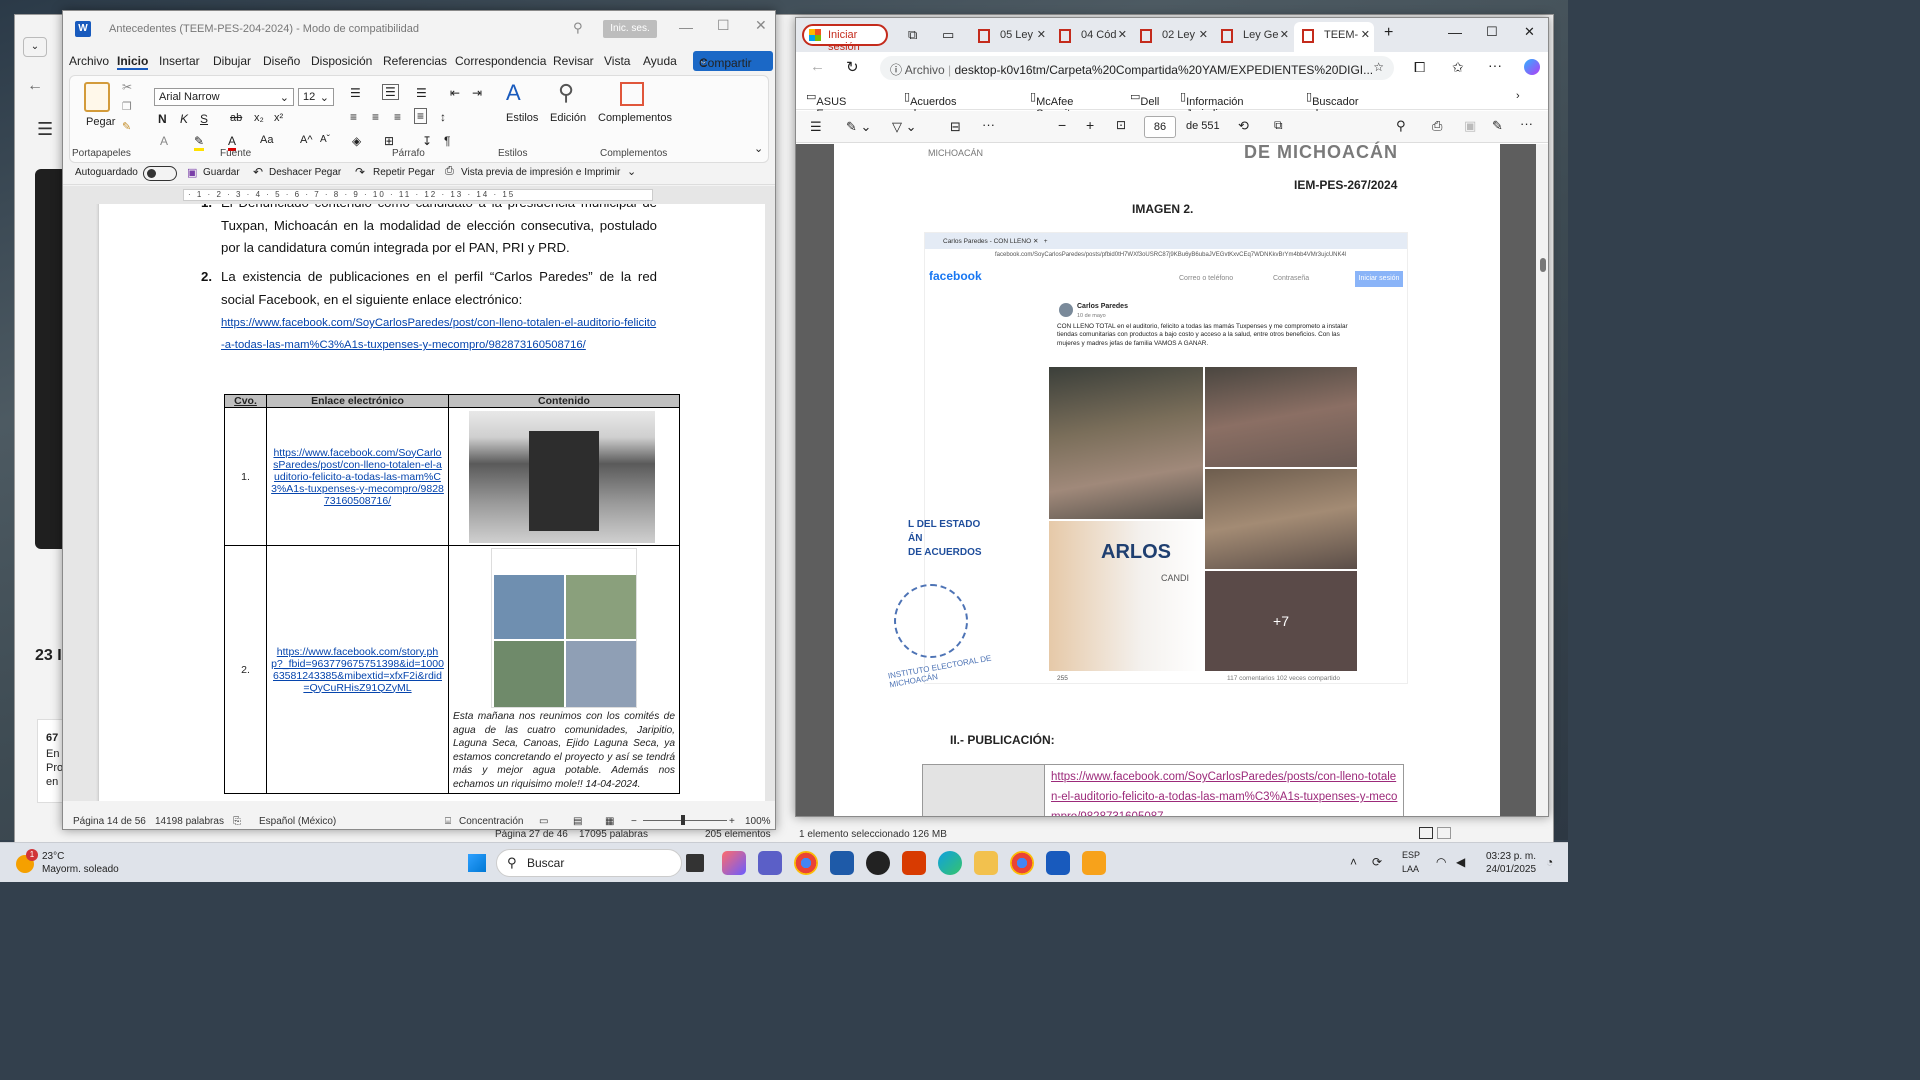 The height and width of the screenshot is (1080, 1920). Describe the element at coordinates (356, 141) in the screenshot. I see `shading-icon: ◈` at that location.